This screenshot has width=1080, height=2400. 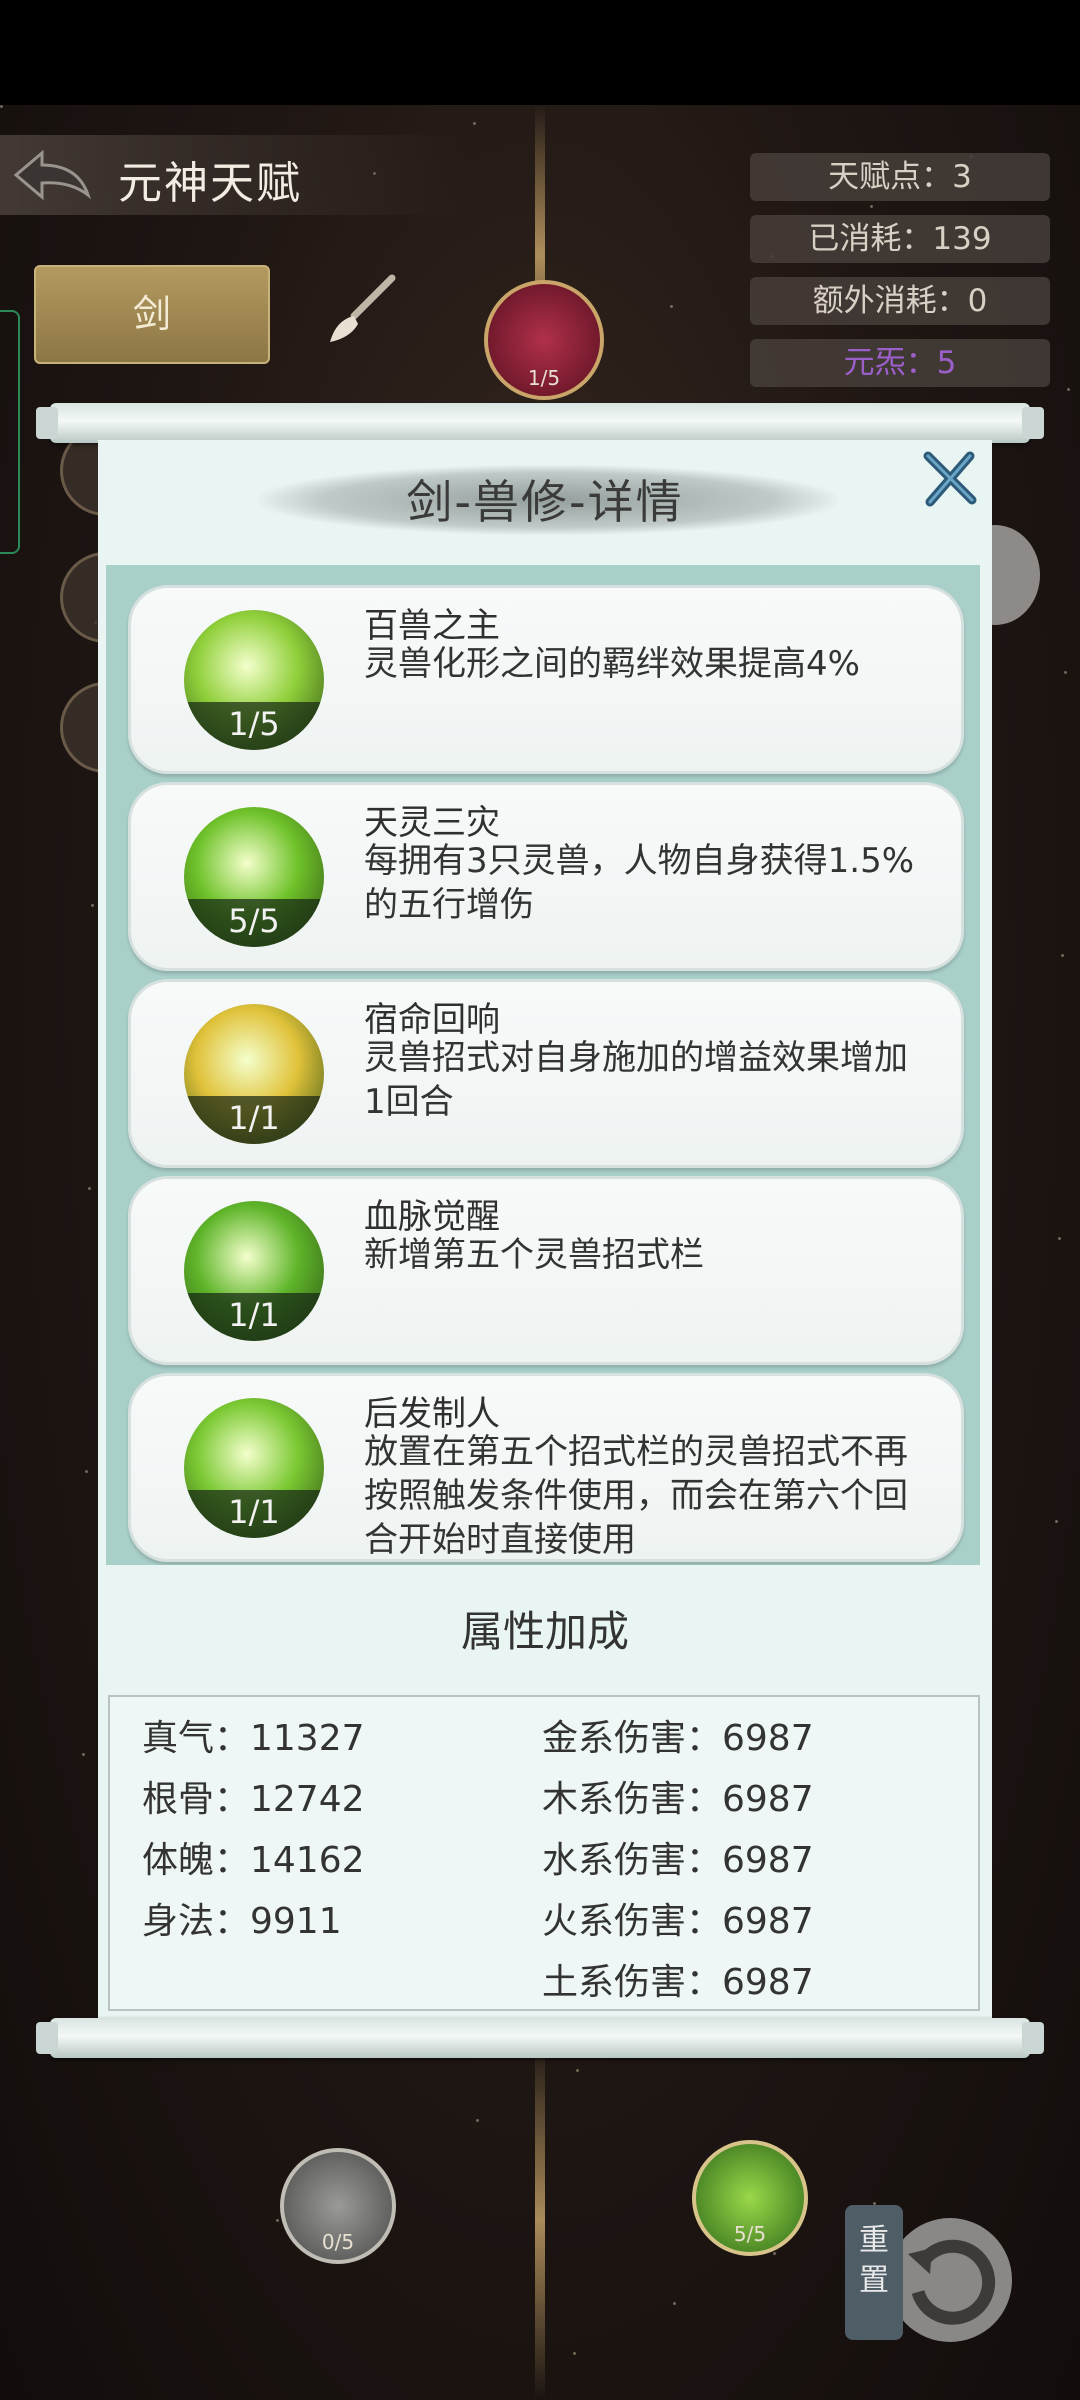 I want to click on modal-title-bar: 剑-兽修-详情, so click(x=545, y=495).